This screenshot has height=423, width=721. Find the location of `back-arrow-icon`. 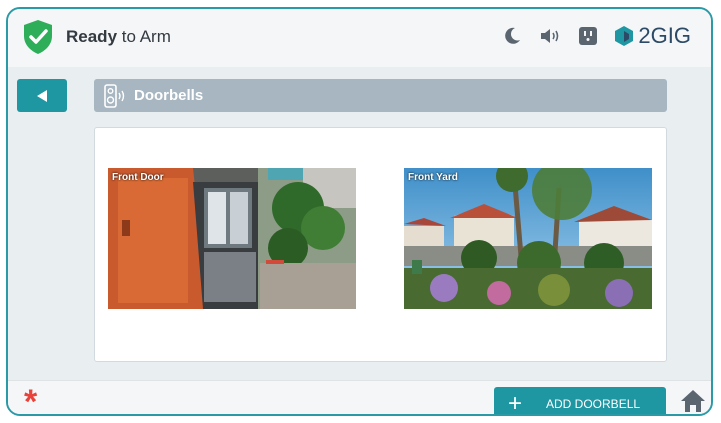

back-arrow-icon is located at coordinates (42, 95).